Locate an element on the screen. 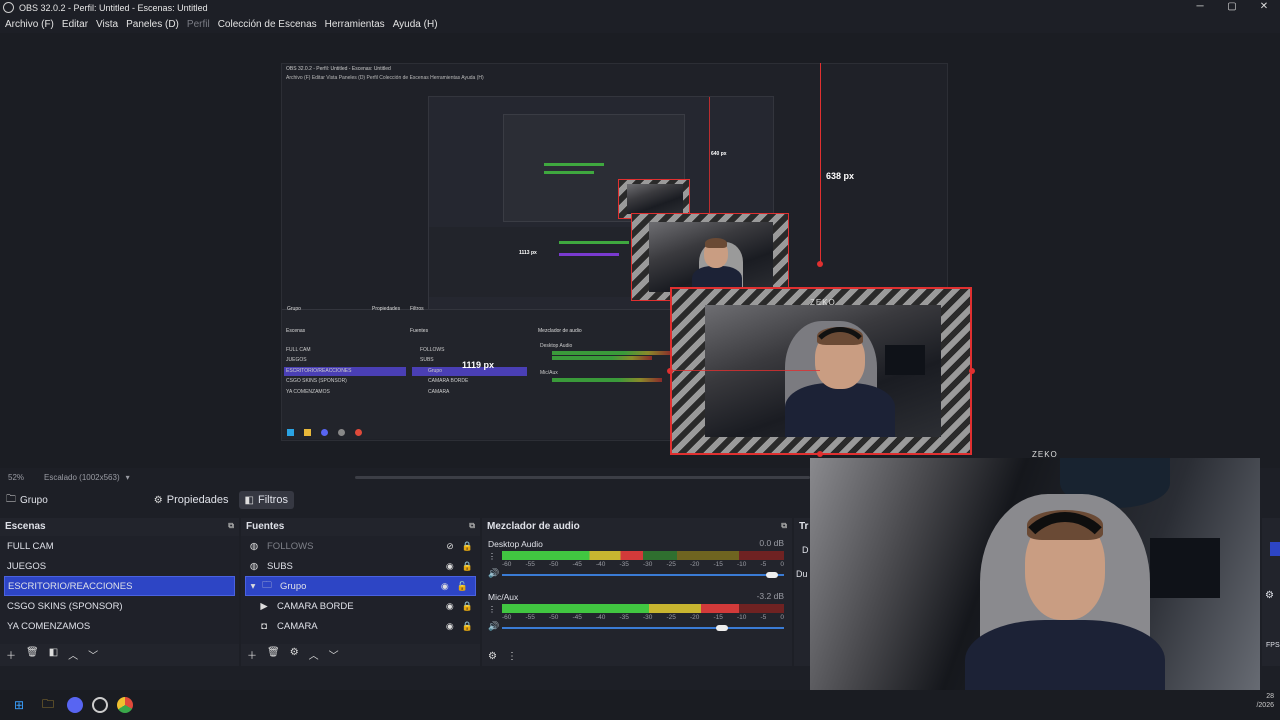 This screenshot has height=720, width=1280. nested-chrome-icon is located at coordinates (359, 432).